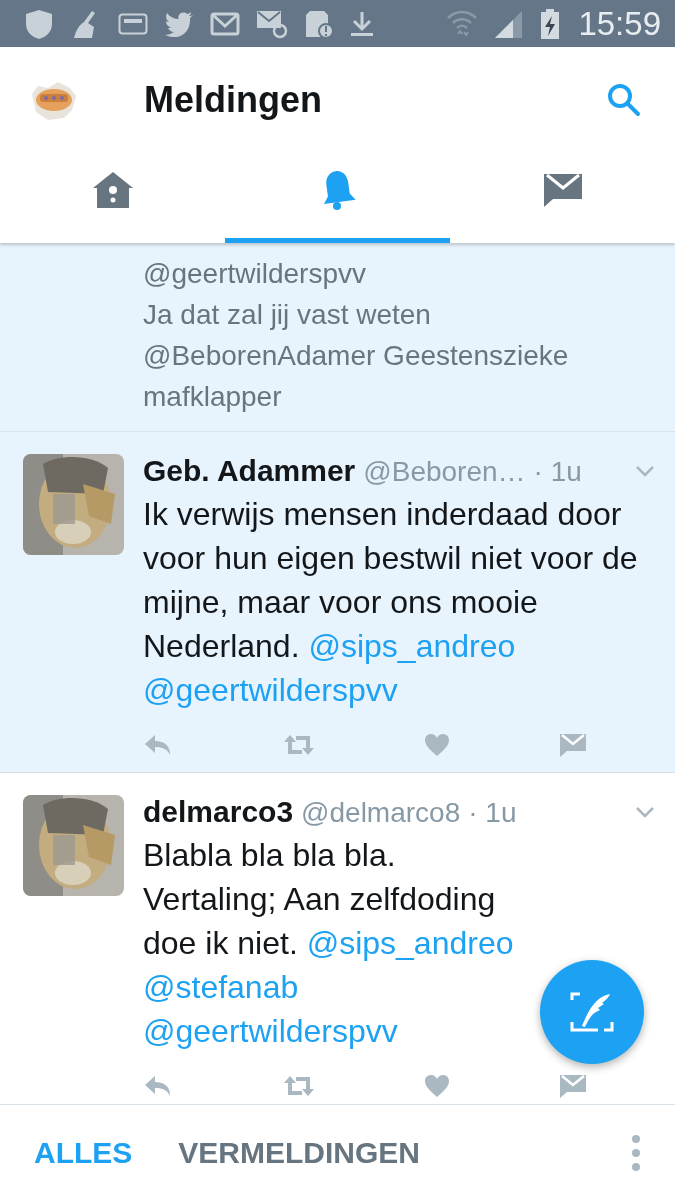 The height and width of the screenshot is (1200, 675). Describe the element at coordinates (233, 100) in the screenshot. I see `page-title: Meldingen` at that location.